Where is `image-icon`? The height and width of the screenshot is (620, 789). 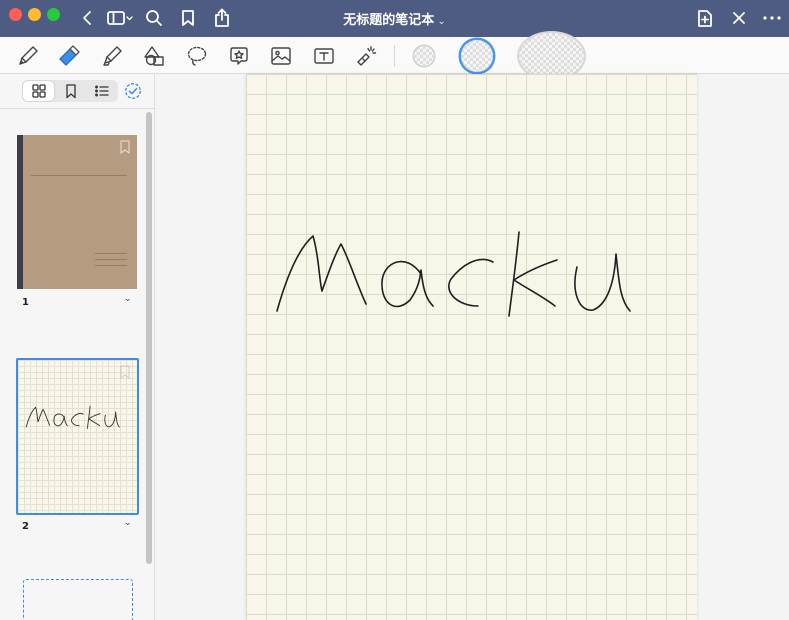 image-icon is located at coordinates (281, 56).